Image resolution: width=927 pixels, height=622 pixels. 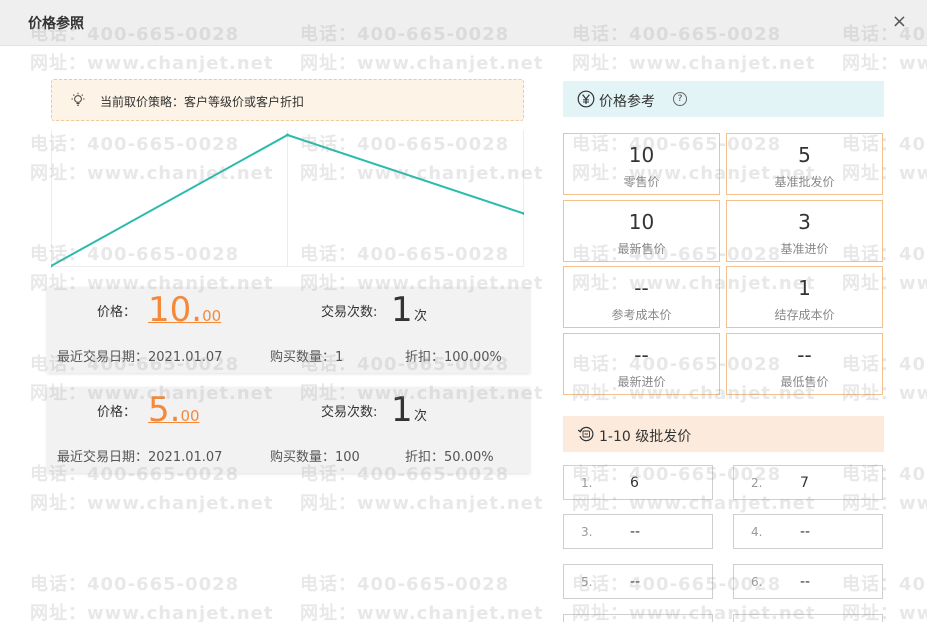 I want to click on level-index: 5., so click(x=587, y=582).